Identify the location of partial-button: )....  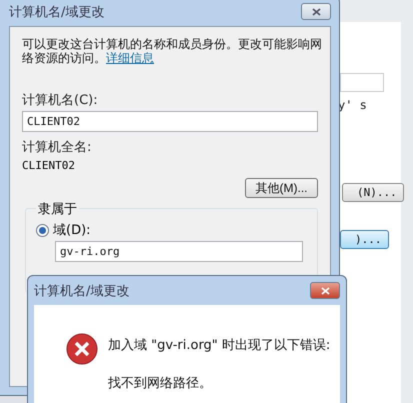
(364, 239).